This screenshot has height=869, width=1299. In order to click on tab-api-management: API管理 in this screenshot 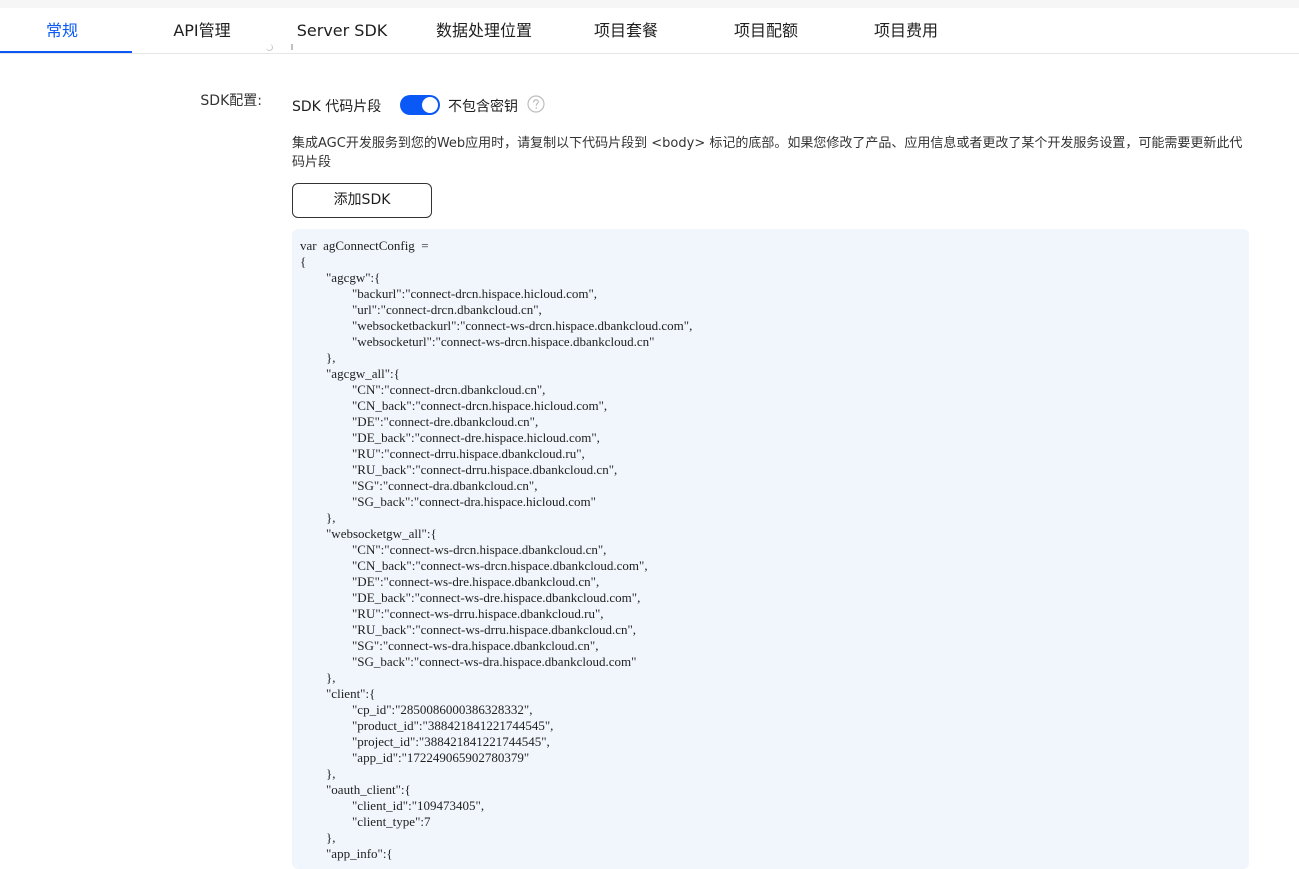, I will do `click(202, 30)`.